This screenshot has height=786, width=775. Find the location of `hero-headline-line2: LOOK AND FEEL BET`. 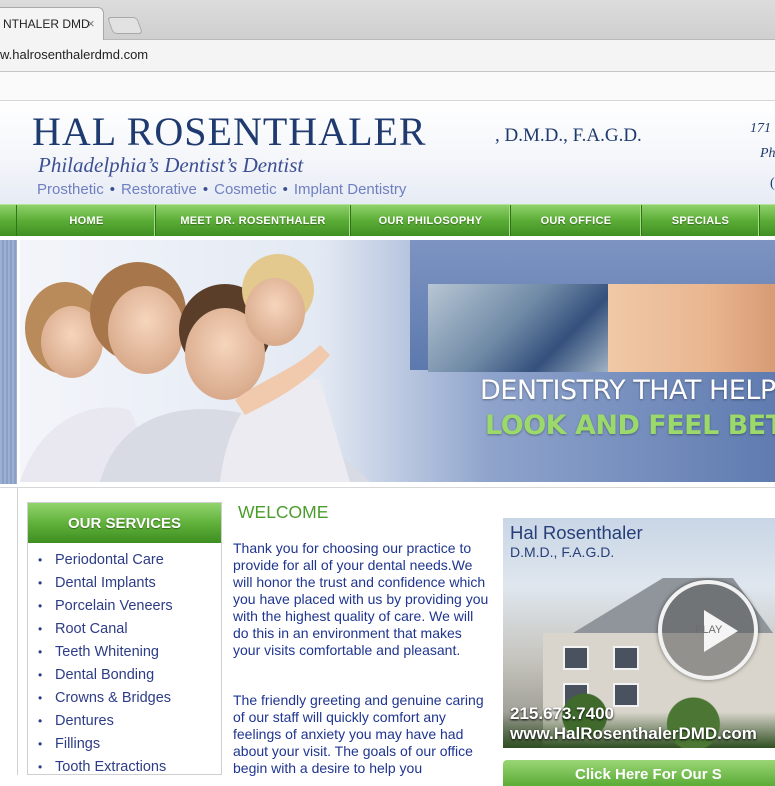

hero-headline-line2: LOOK AND FEEL BET is located at coordinates (630, 425).